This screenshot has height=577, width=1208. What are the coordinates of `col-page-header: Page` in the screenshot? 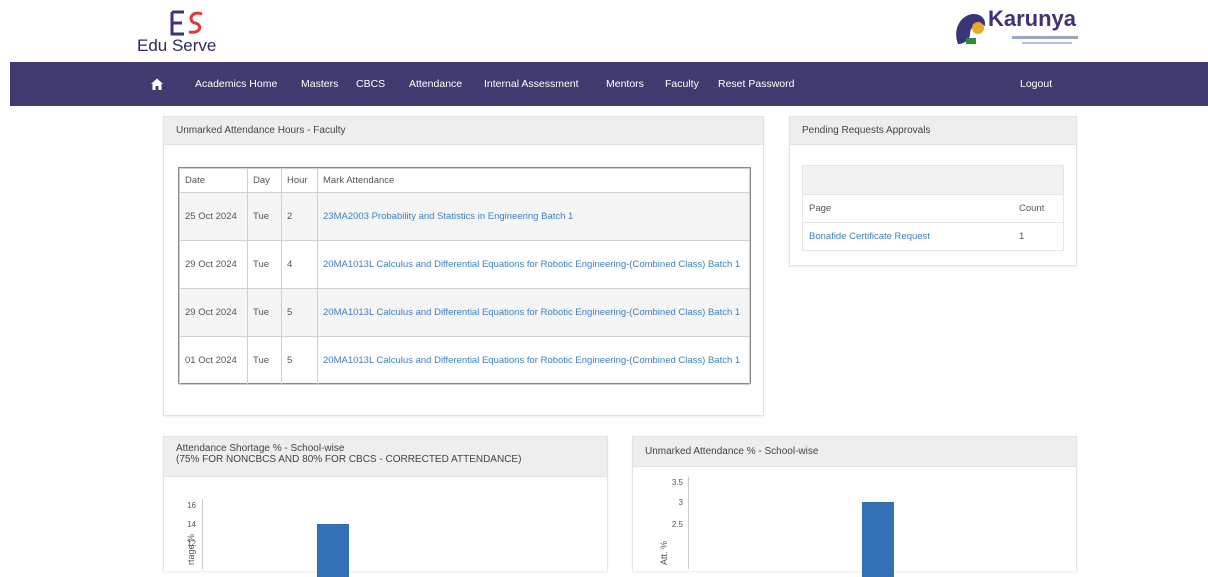 It's located at (908, 208).